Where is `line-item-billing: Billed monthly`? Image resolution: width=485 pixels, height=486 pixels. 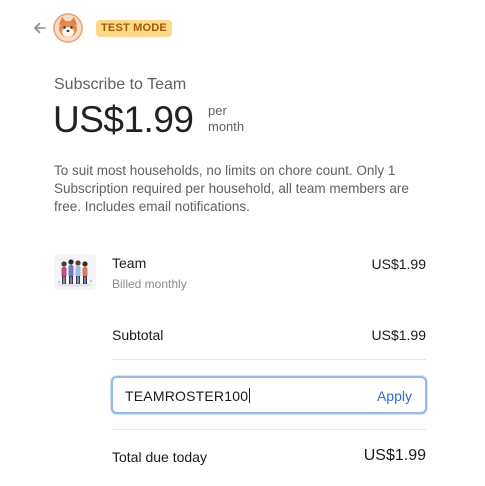 line-item-billing: Billed monthly is located at coordinates (149, 284).